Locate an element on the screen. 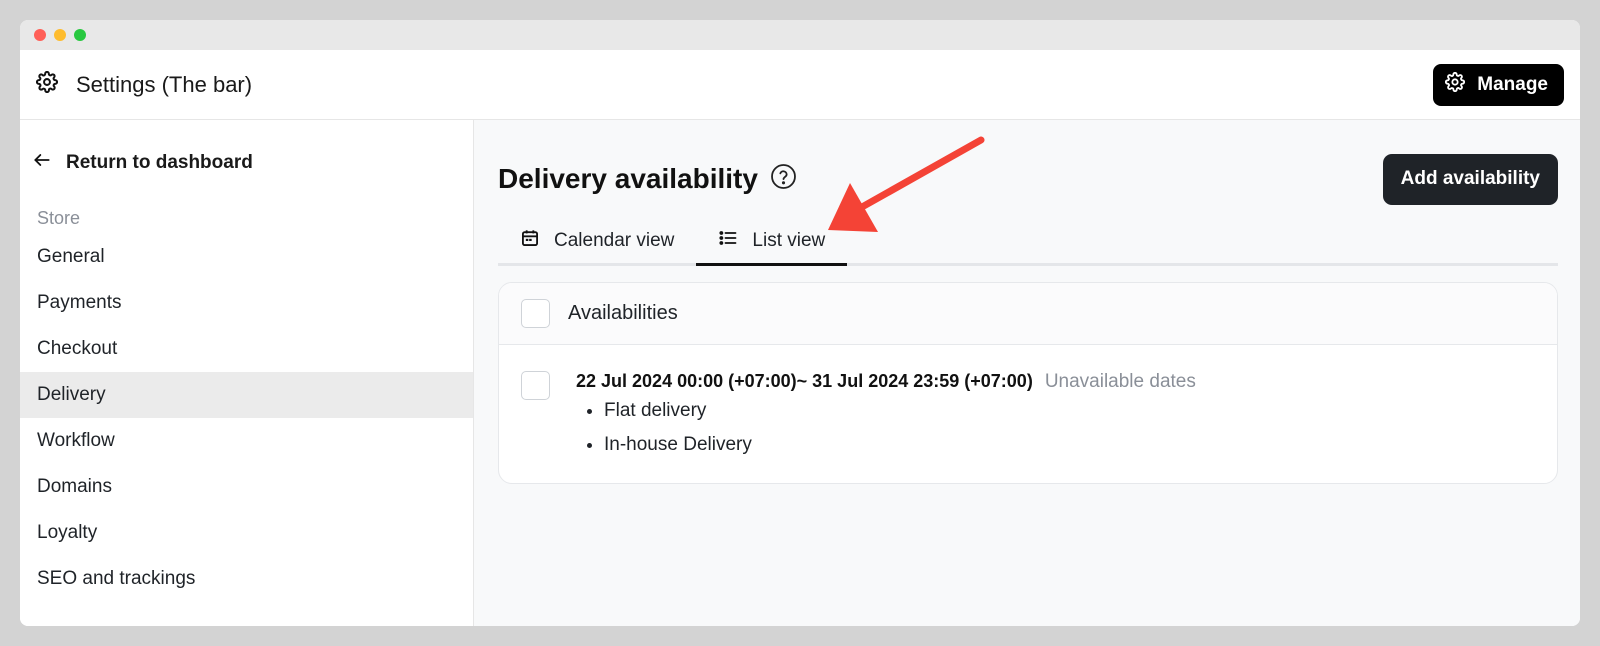  sidebar-item-delivery: Delivery is located at coordinates (246, 395).